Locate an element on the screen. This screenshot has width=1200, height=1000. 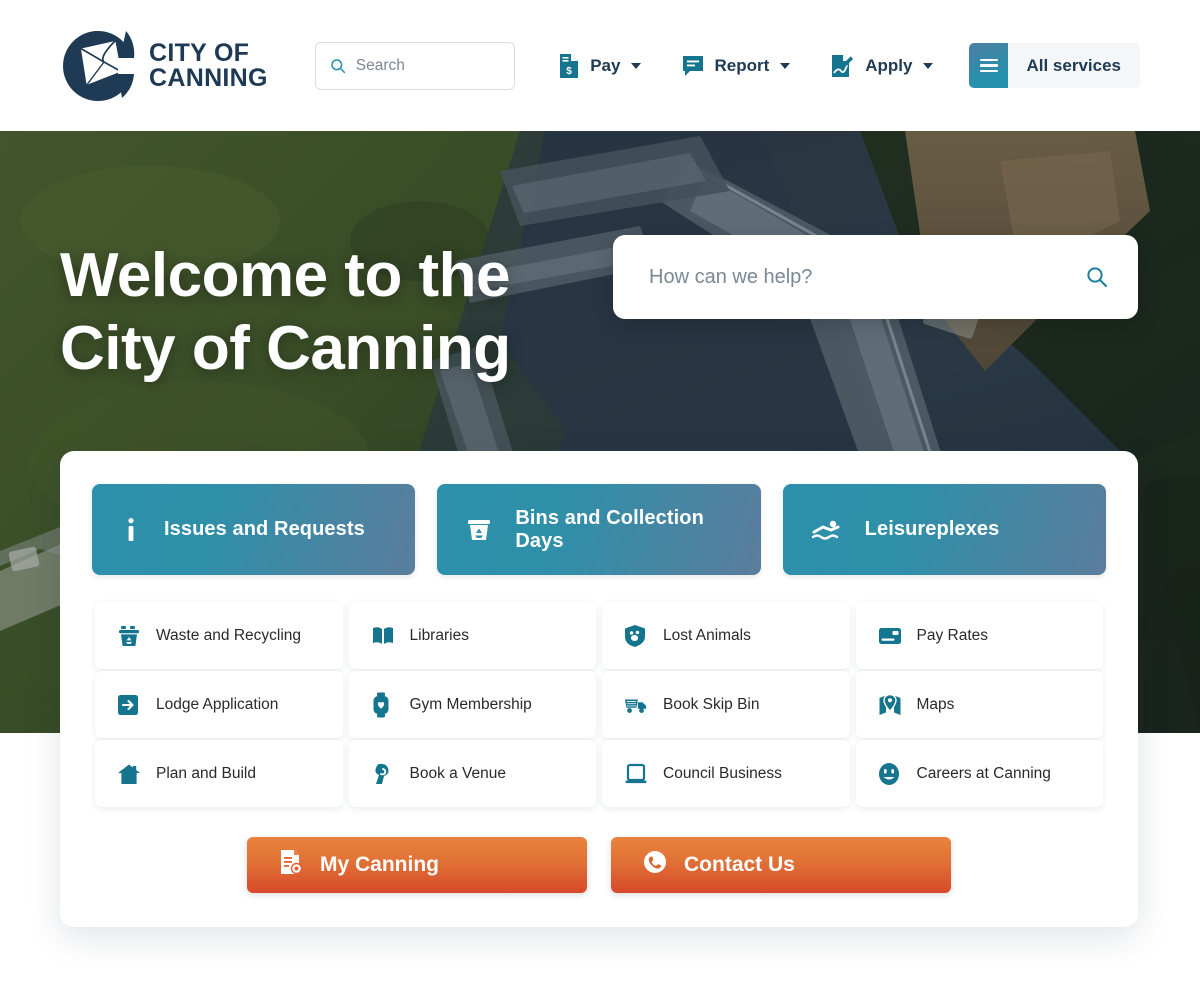
cta-button-row: My Canning Contact Us is located at coordinates (599, 865).